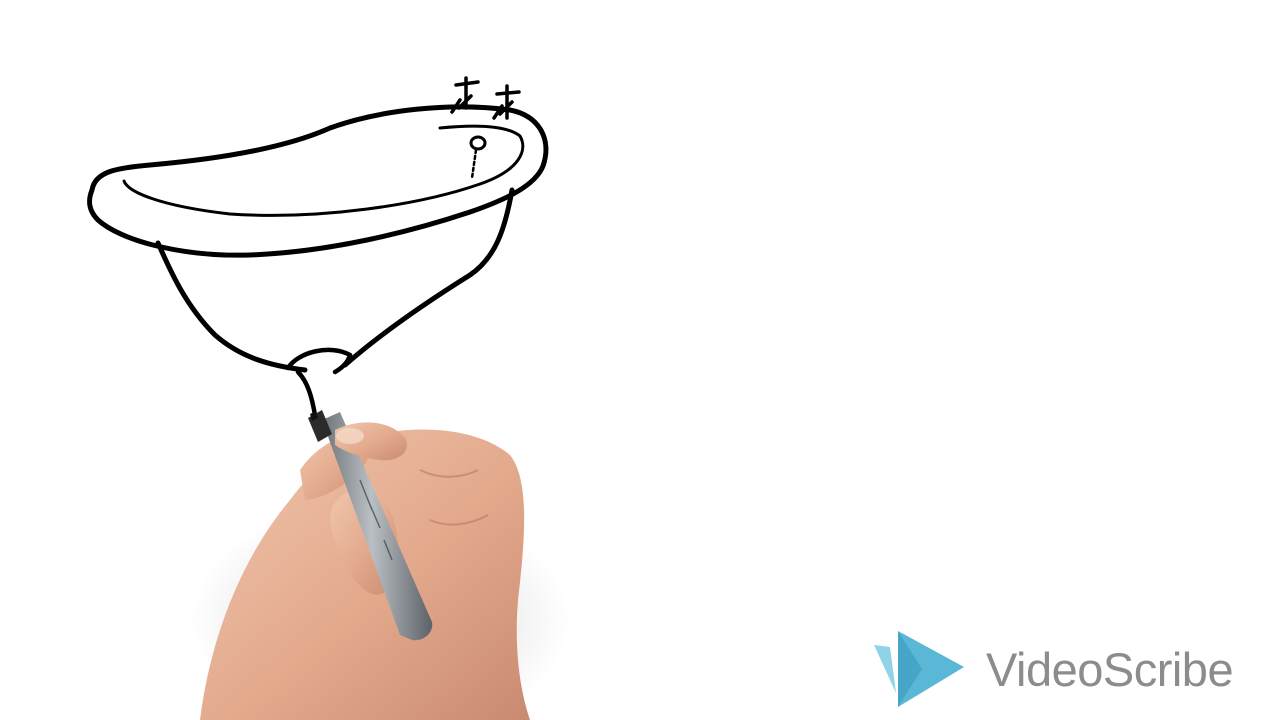 The image size is (1280, 720). I want to click on videoscribe-logo-icon, so click(919, 669).